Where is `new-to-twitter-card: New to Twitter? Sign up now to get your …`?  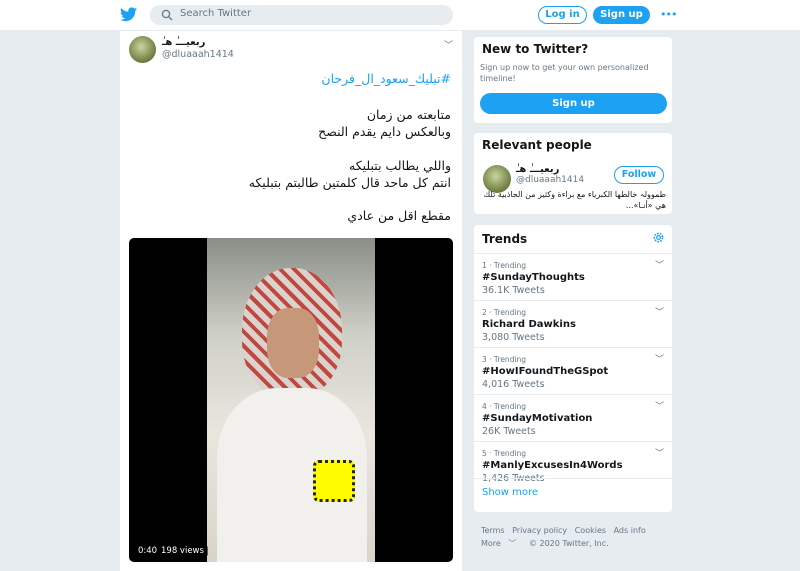 new-to-twitter-card: New to Twitter? Sign up now to get your … is located at coordinates (573, 80).